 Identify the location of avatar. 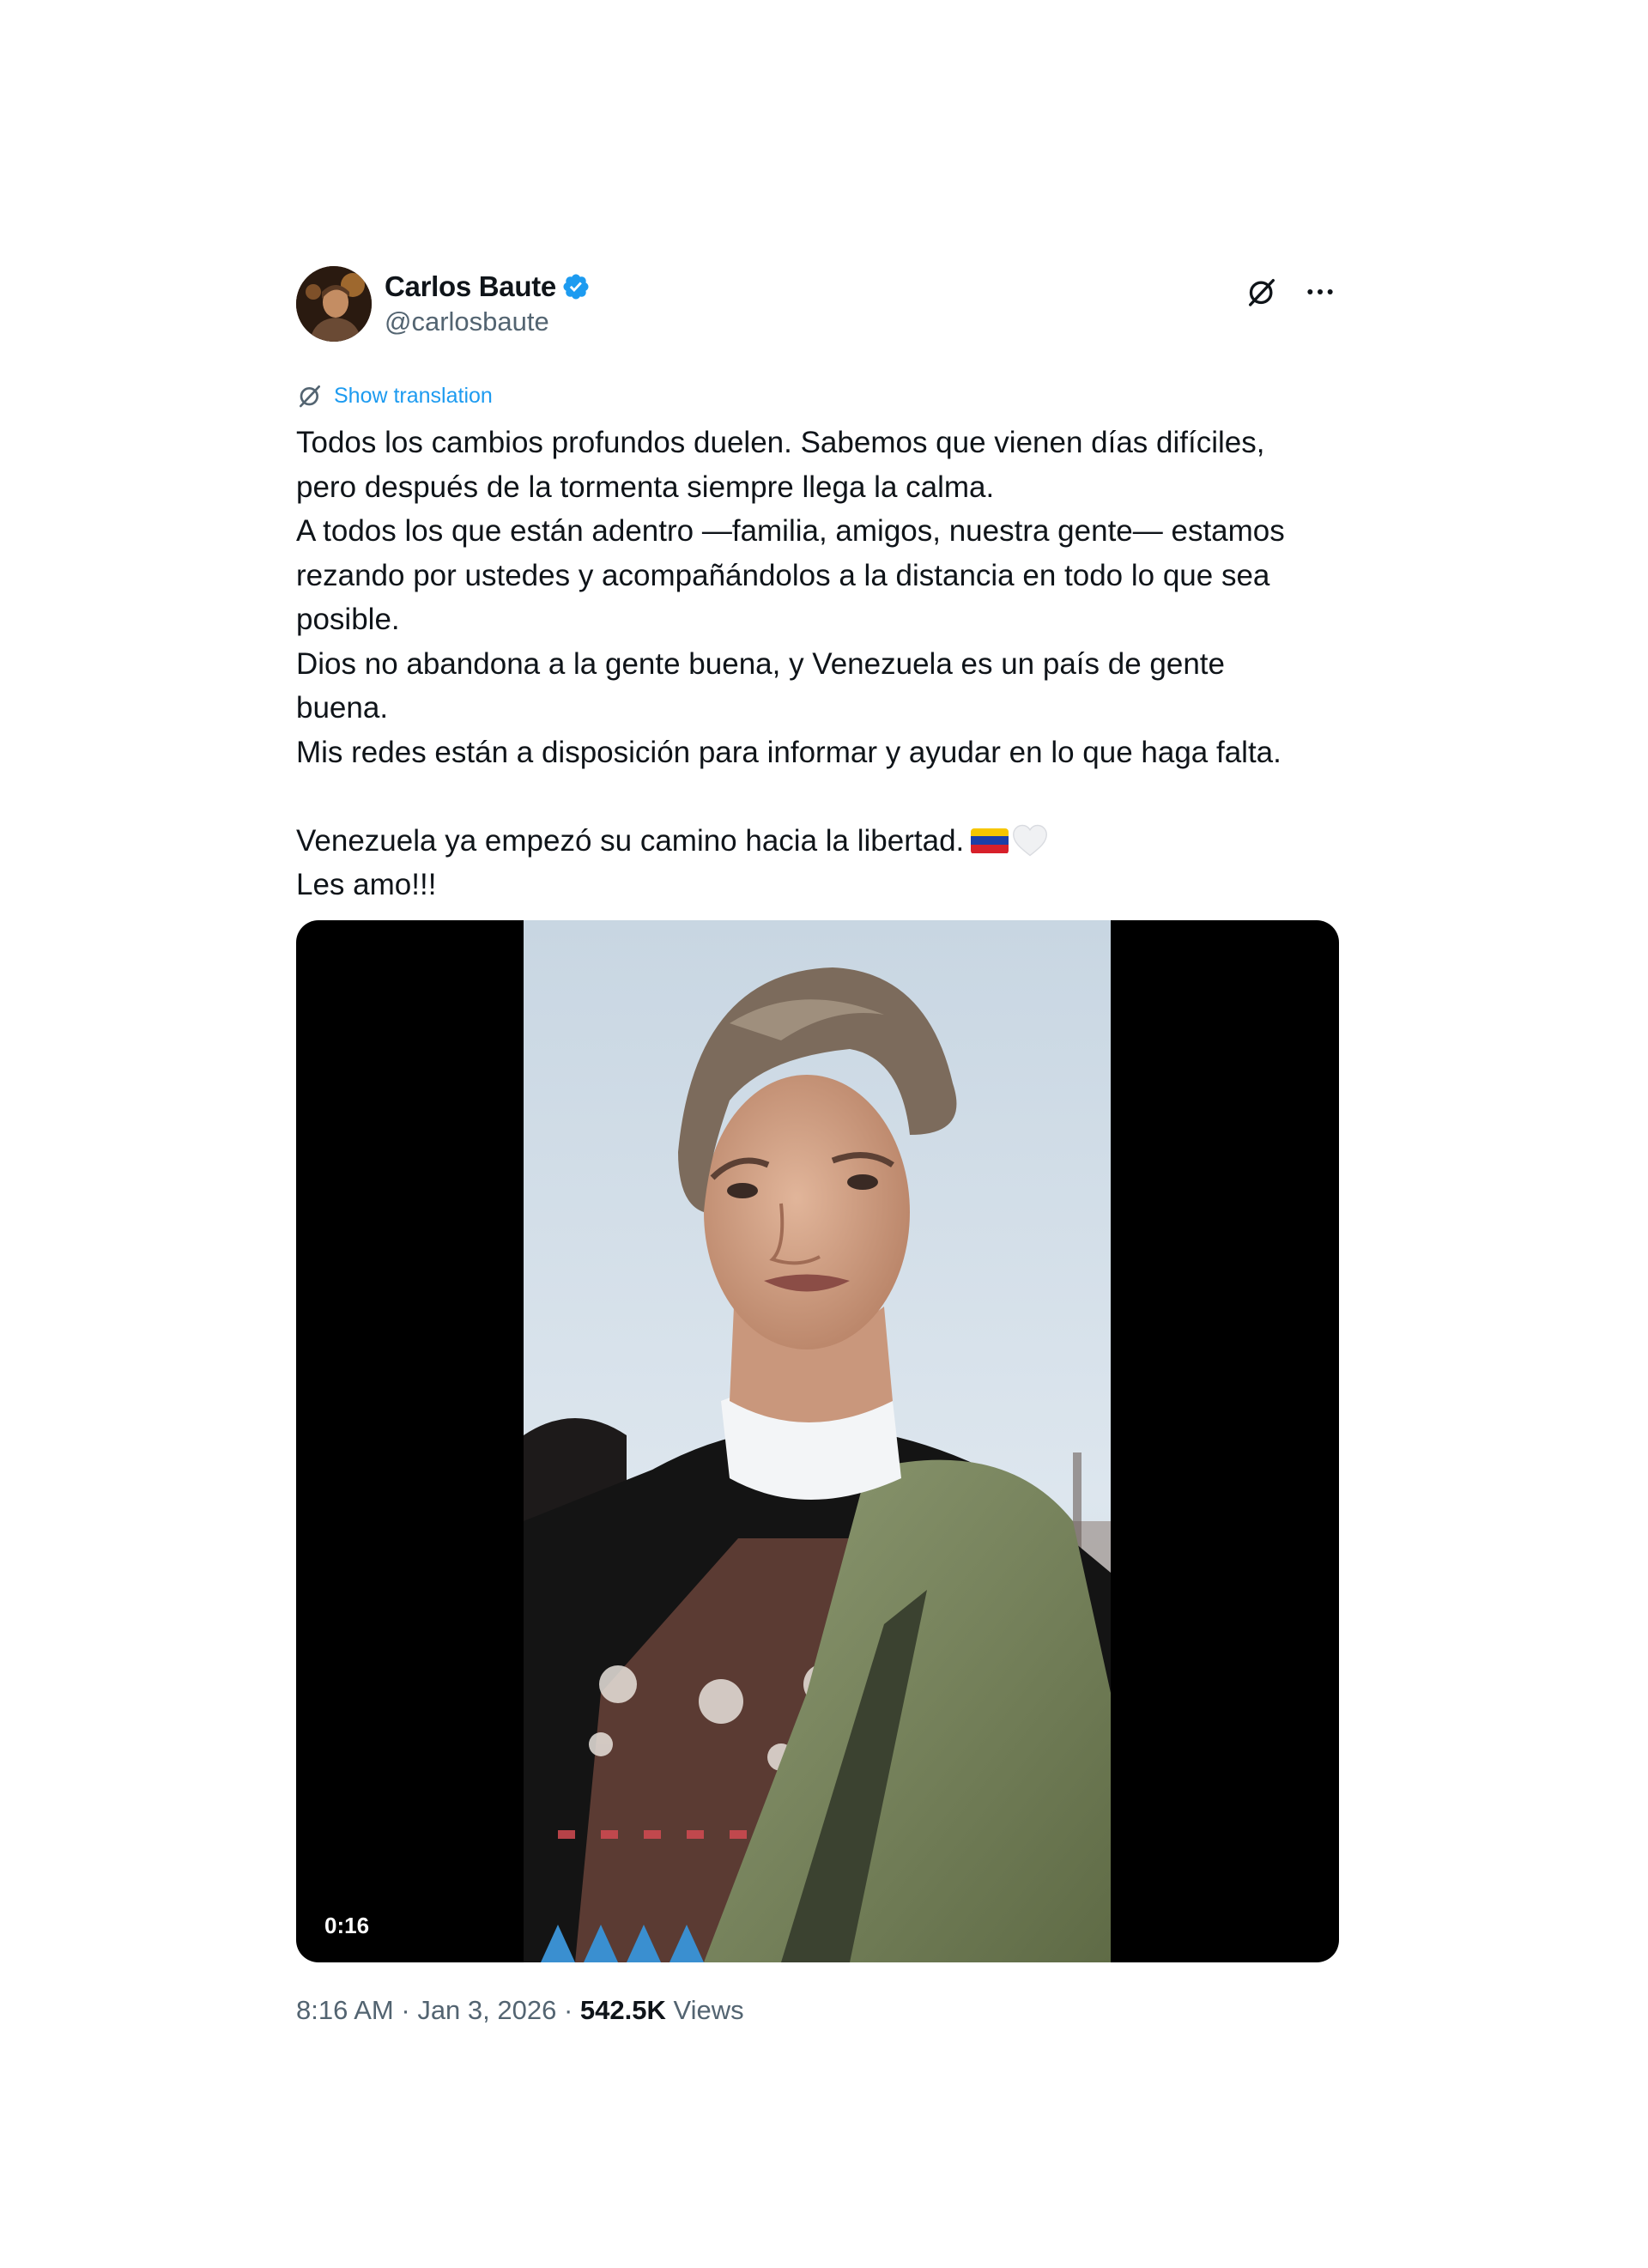
(334, 304).